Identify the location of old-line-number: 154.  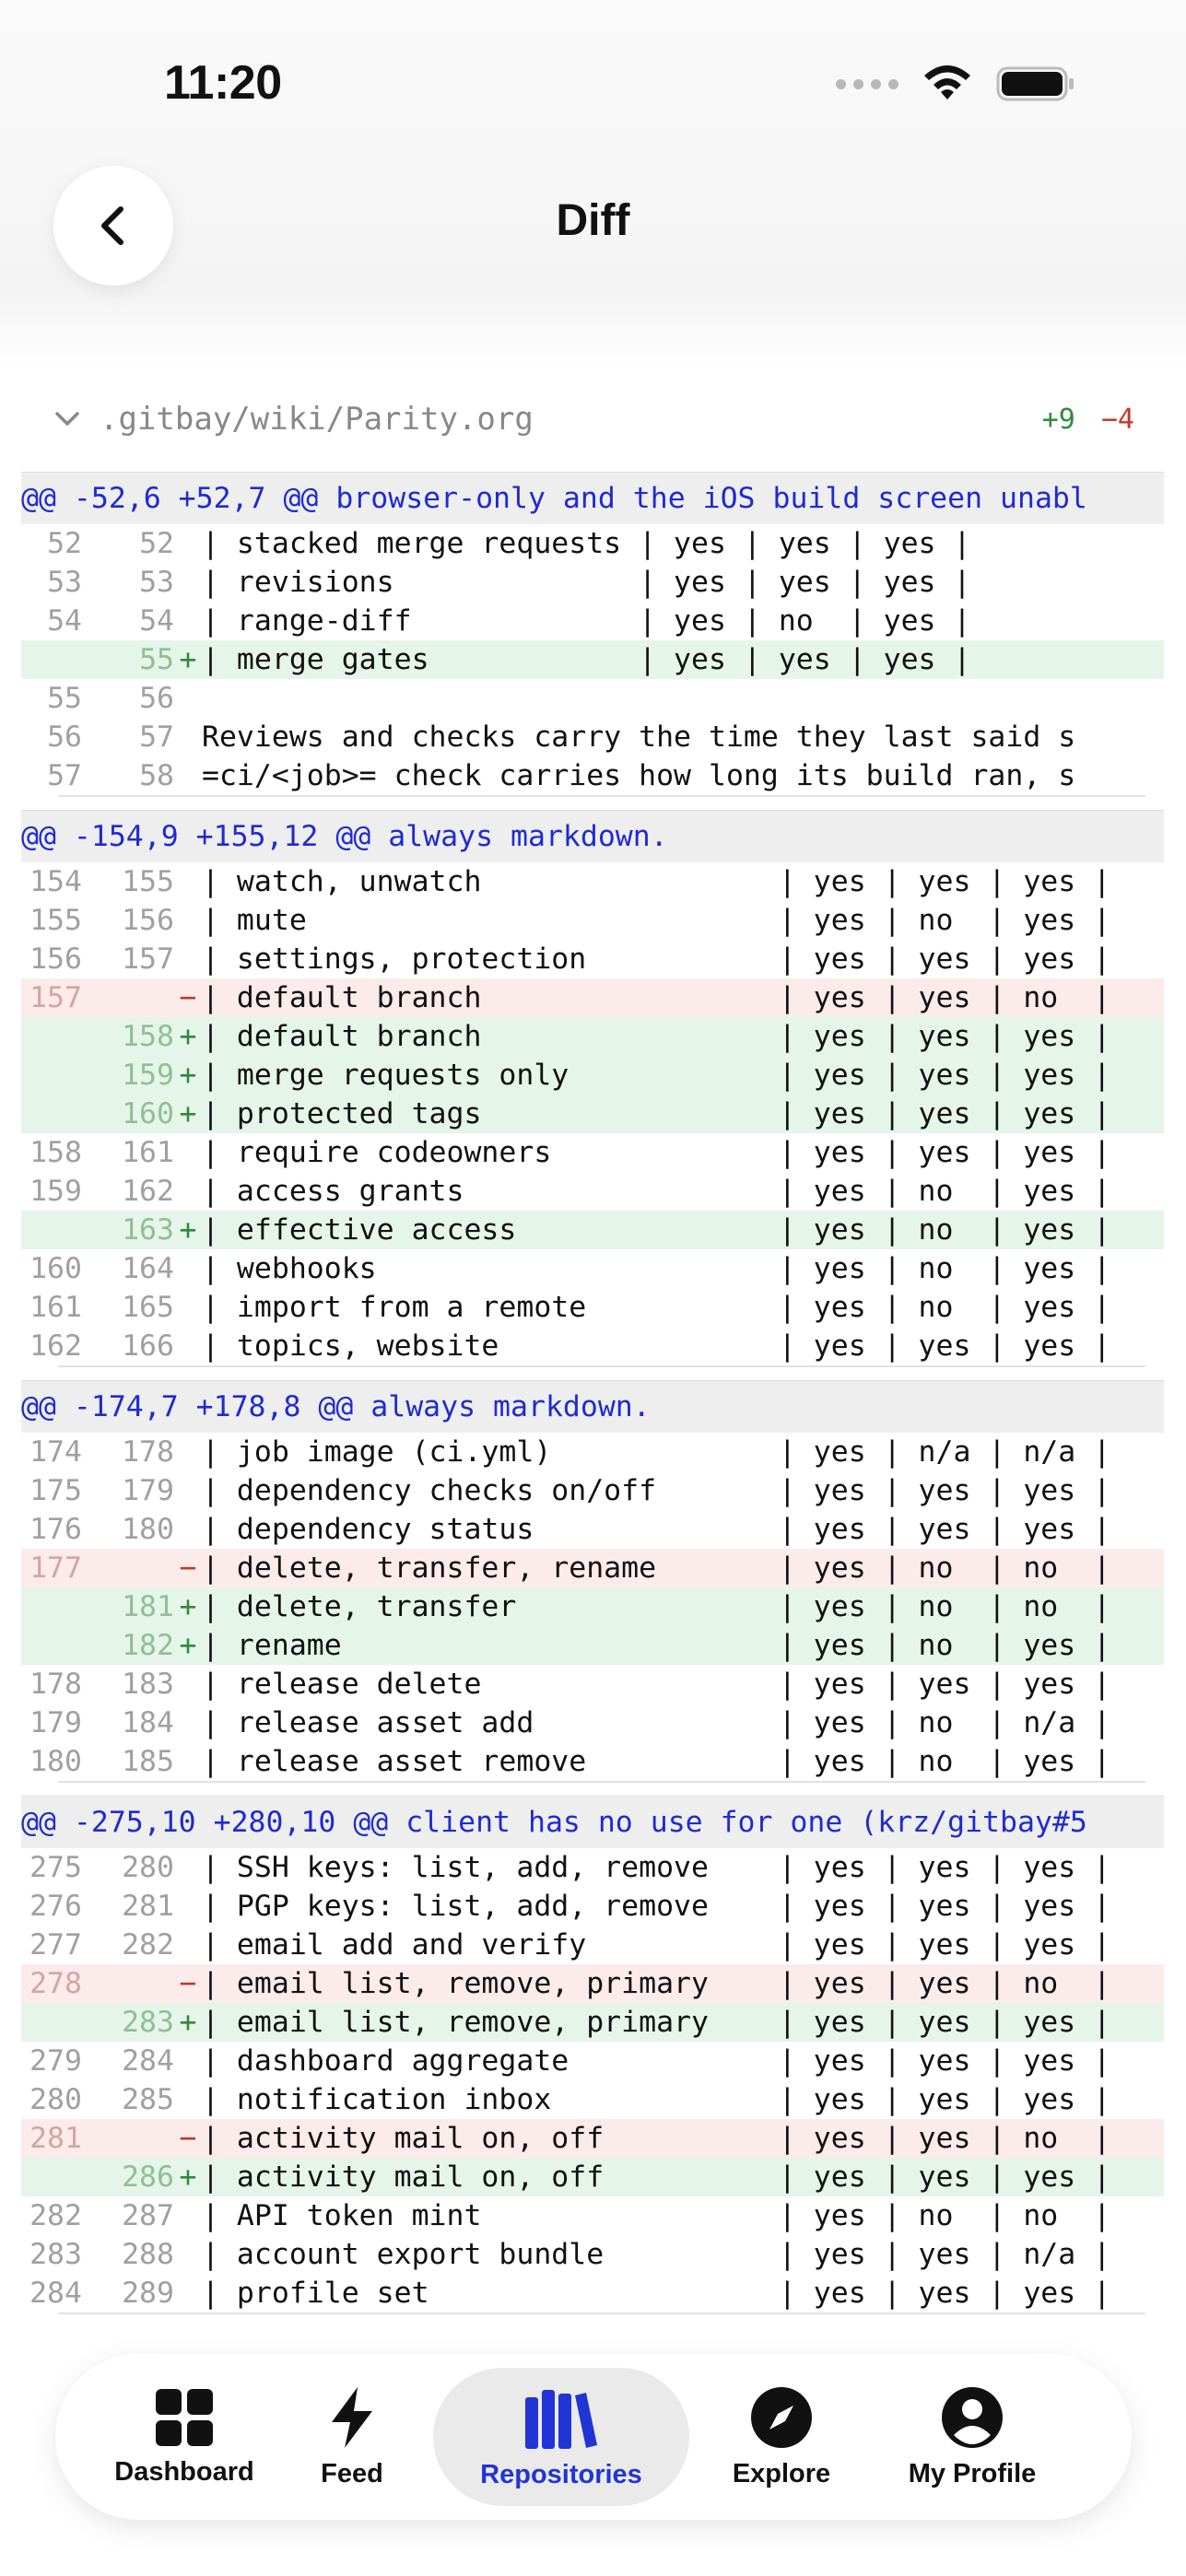
(55, 881).